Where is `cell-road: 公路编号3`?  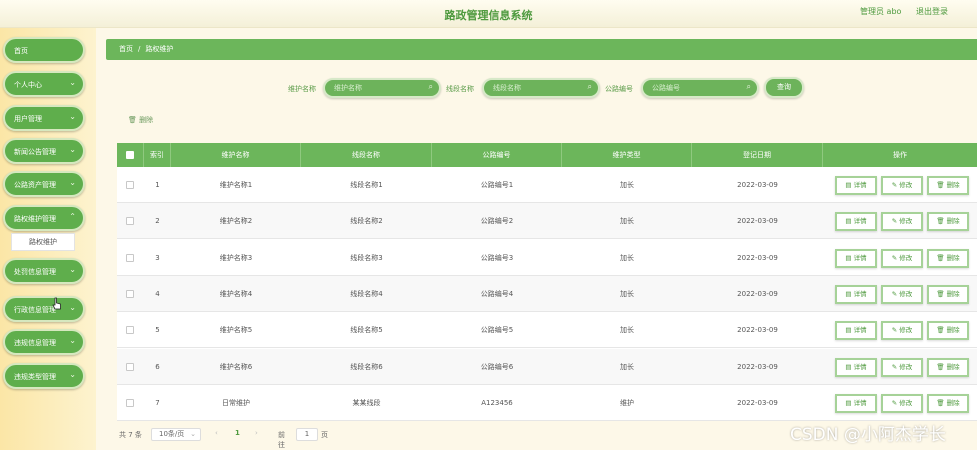
cell-road: 公路编号3 is located at coordinates (497, 257).